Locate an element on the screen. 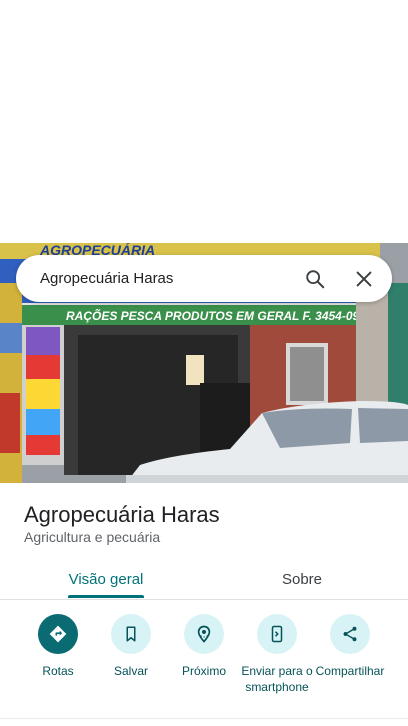  share-button: Compartilhar is located at coordinates (350, 646).